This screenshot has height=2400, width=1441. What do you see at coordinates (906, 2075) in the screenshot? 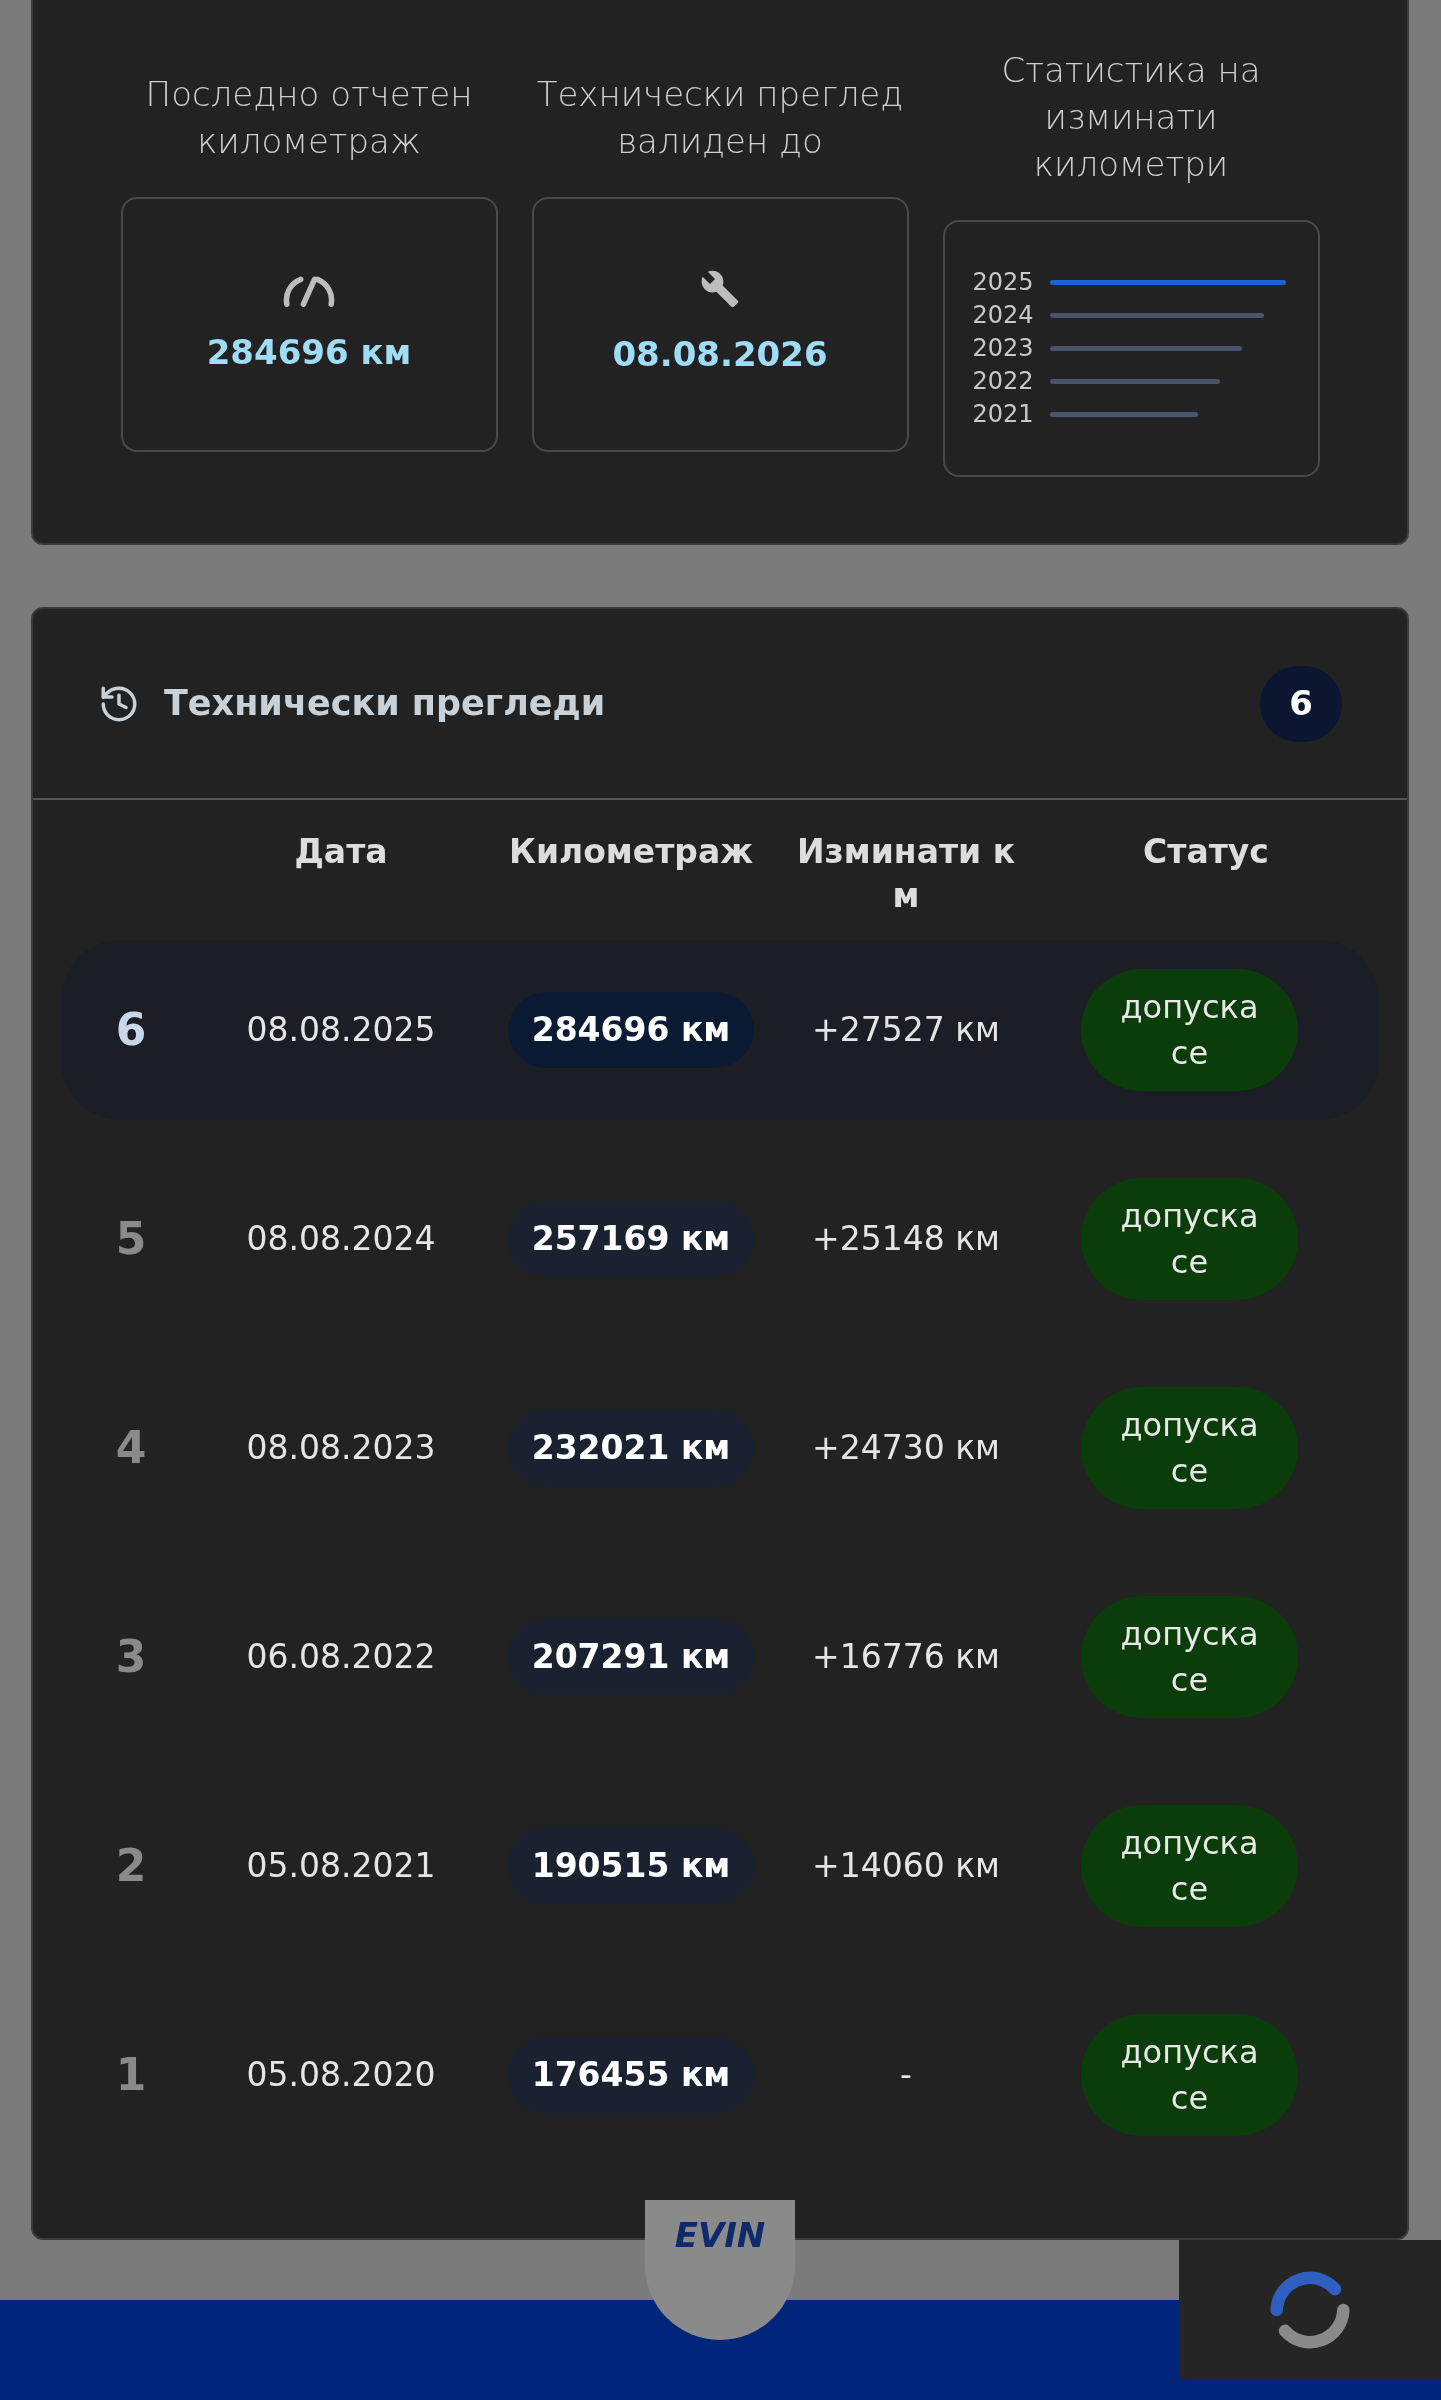
I see `driven-km: -` at bounding box center [906, 2075].